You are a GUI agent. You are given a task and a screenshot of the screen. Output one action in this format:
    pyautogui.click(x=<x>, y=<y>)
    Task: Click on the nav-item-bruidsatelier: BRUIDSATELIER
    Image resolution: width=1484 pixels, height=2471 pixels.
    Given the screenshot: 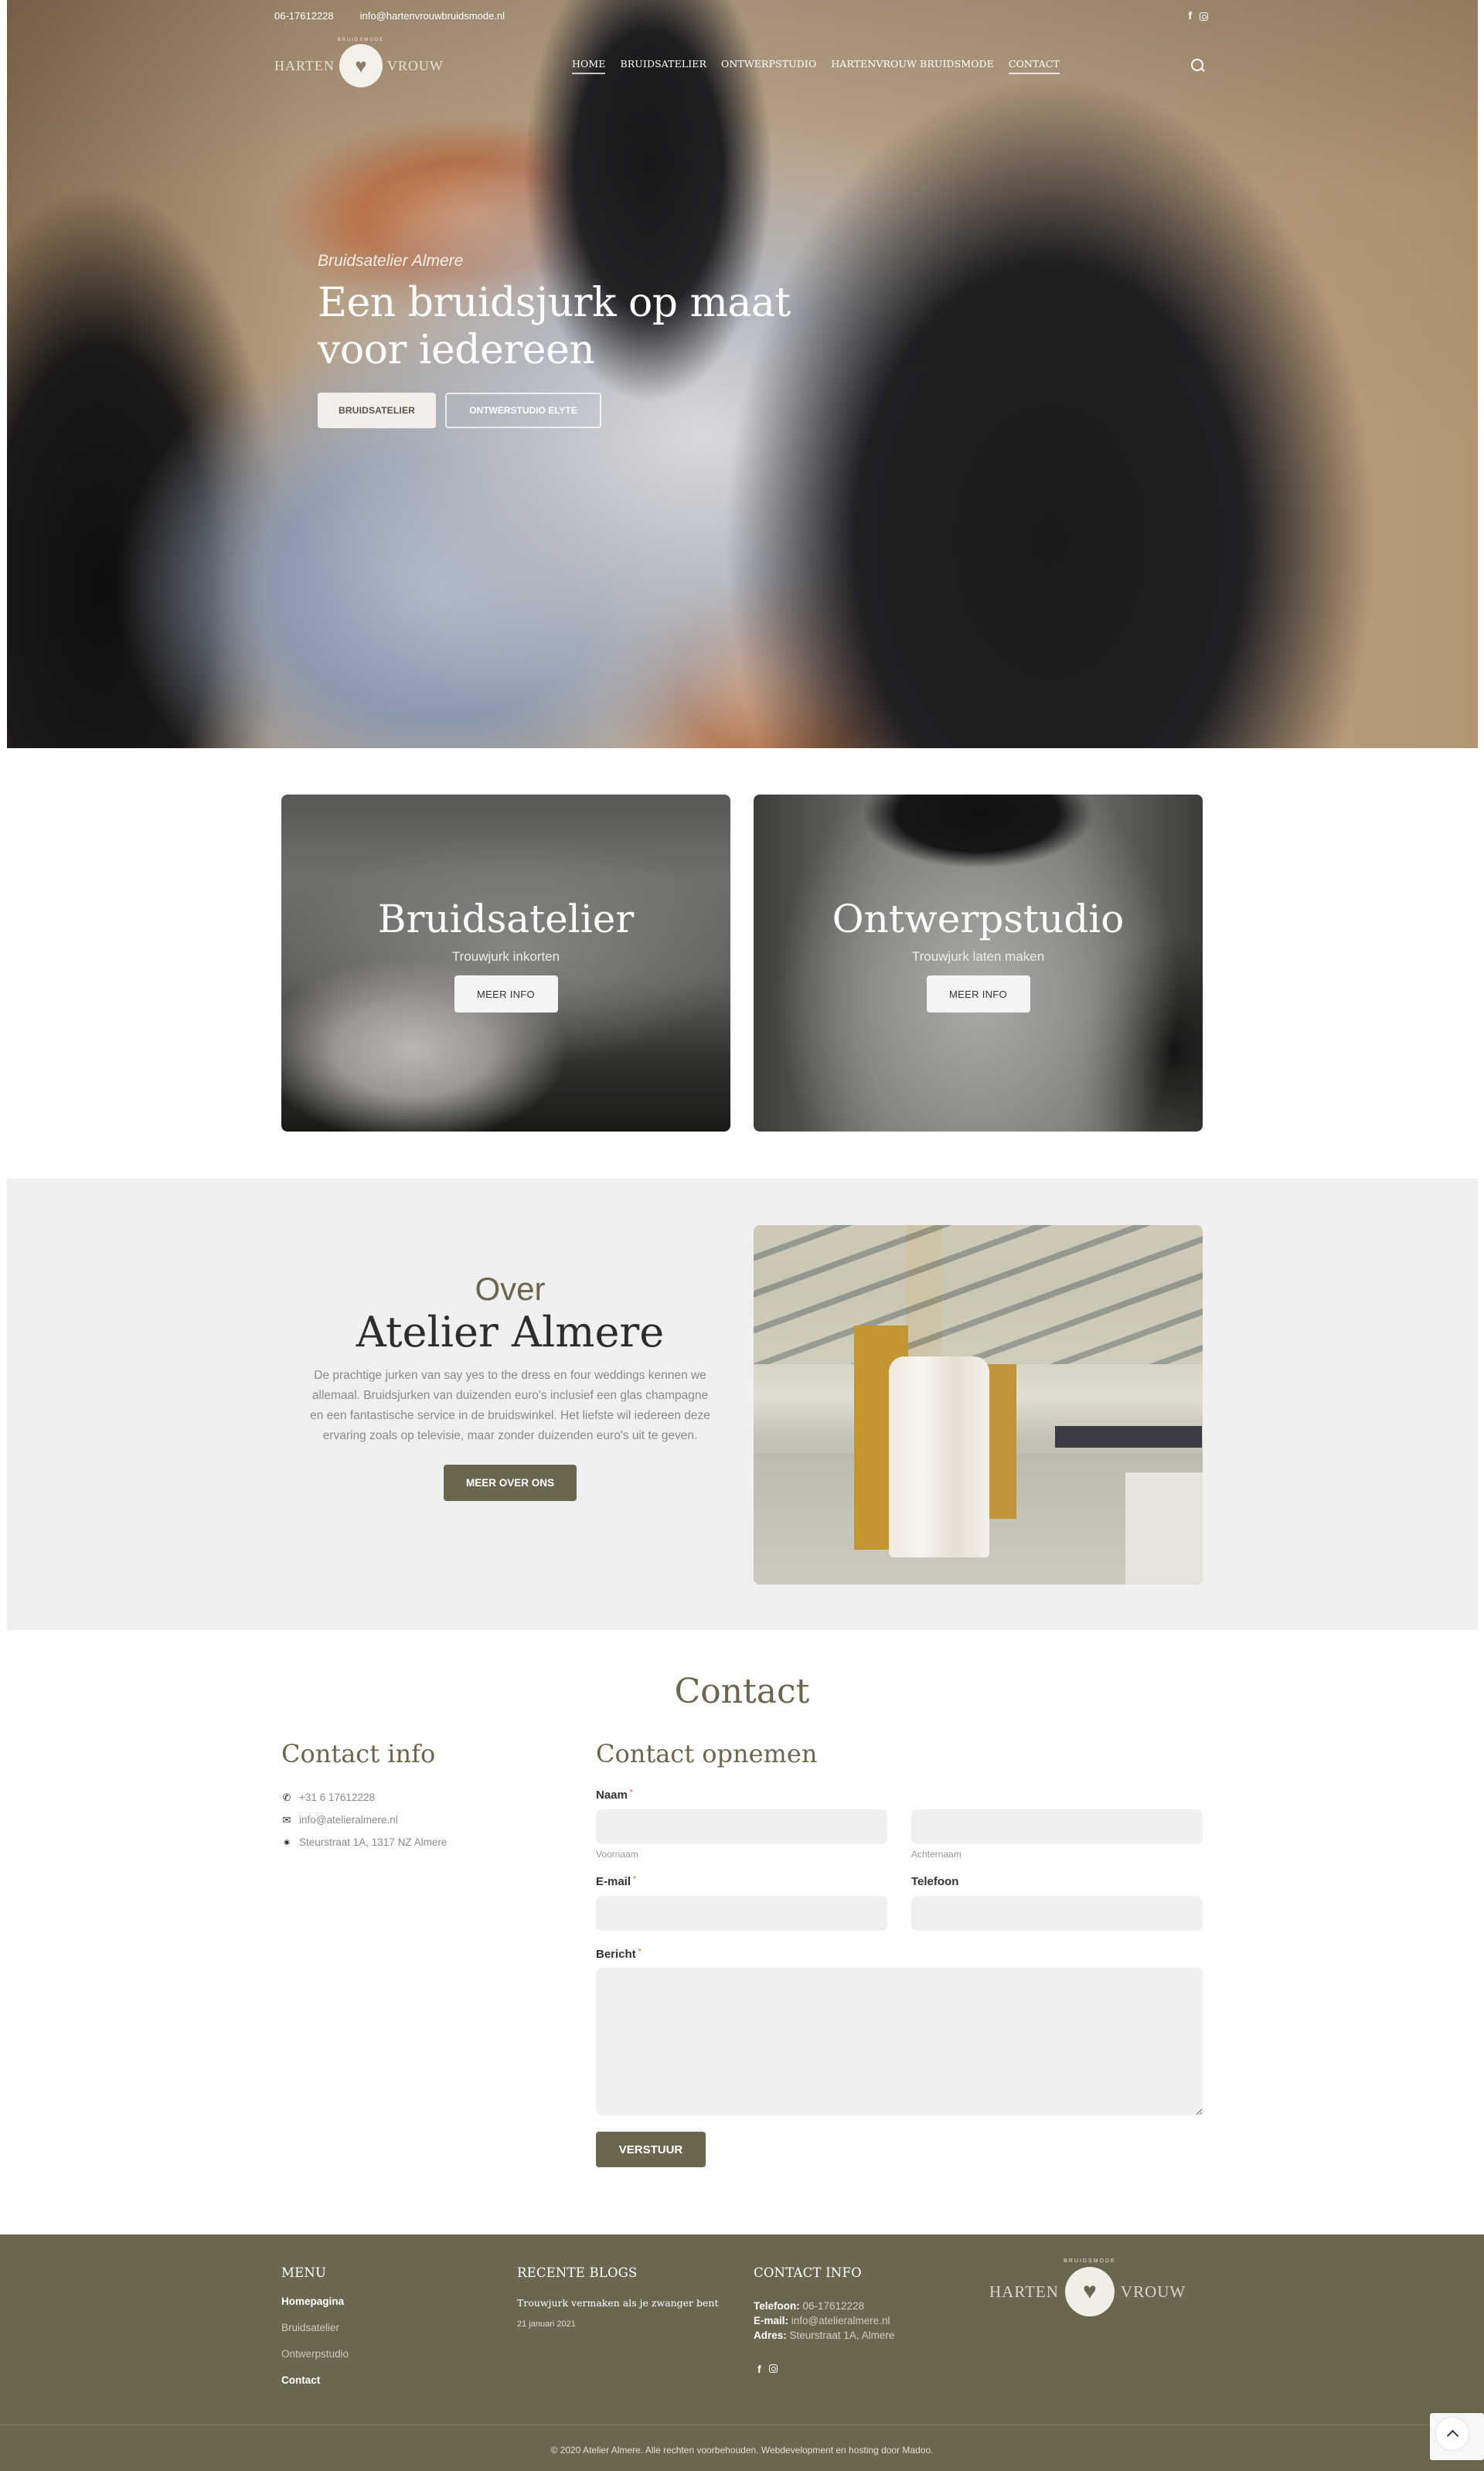 What is the action you would take?
    pyautogui.click(x=663, y=66)
    